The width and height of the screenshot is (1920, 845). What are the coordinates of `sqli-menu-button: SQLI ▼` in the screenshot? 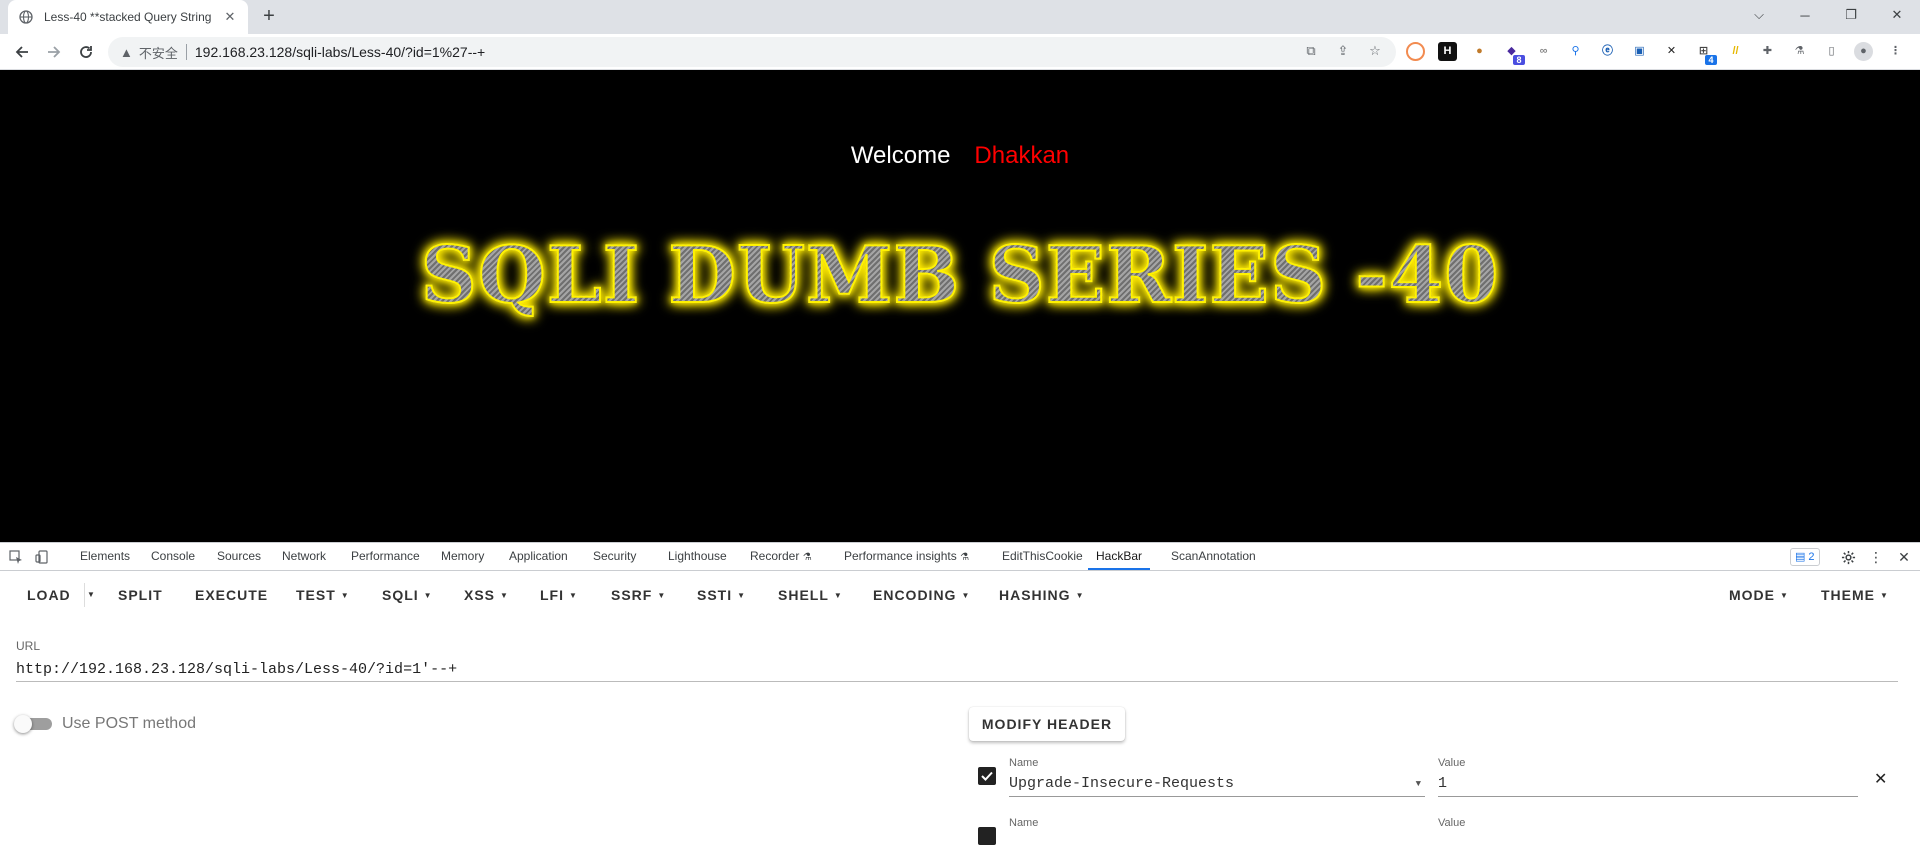 It's located at (407, 595).